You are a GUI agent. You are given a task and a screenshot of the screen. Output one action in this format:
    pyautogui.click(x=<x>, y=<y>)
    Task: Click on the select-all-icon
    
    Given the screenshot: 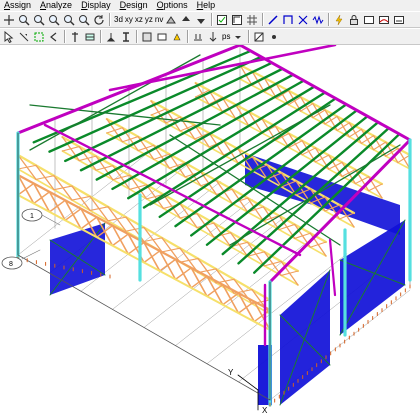 What is the action you would take?
    pyautogui.click(x=39, y=37)
    